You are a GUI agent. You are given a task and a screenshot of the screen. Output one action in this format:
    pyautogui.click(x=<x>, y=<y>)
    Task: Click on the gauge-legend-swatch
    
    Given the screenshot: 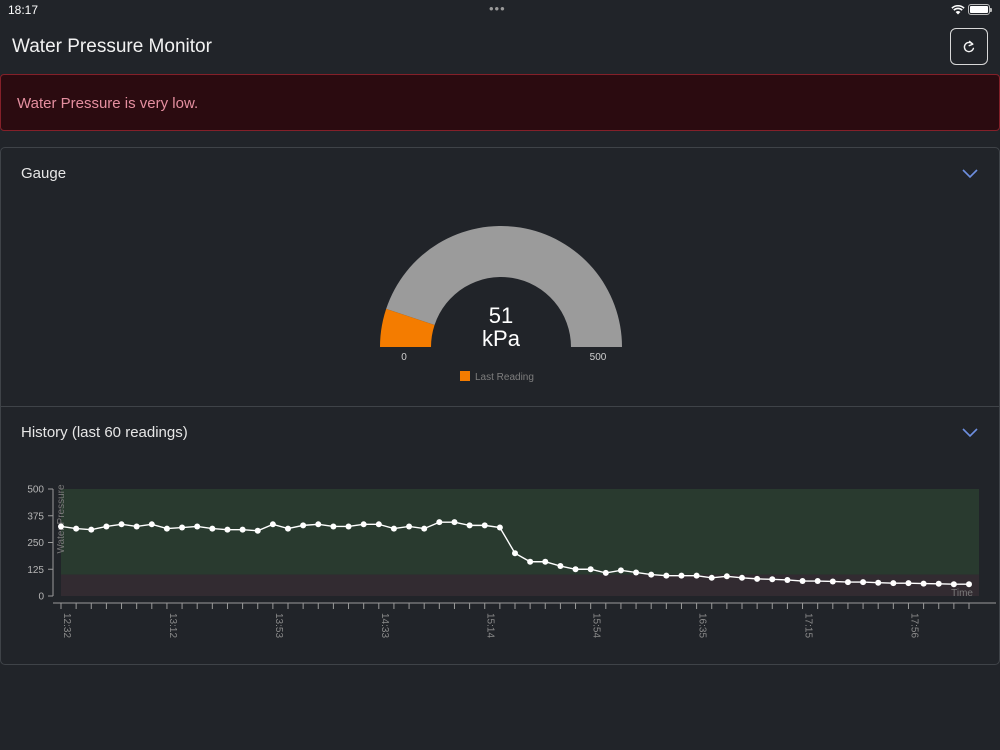 What is the action you would take?
    pyautogui.click(x=465, y=376)
    